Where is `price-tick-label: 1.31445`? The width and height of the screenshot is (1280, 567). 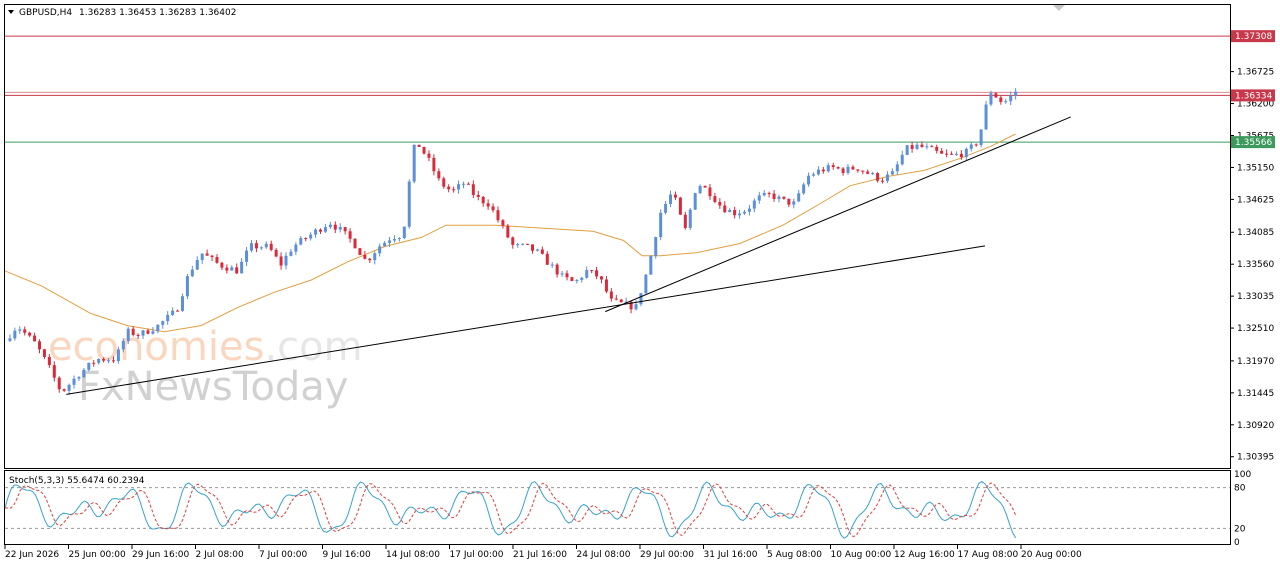
price-tick-label: 1.31445 is located at coordinates (1255, 394).